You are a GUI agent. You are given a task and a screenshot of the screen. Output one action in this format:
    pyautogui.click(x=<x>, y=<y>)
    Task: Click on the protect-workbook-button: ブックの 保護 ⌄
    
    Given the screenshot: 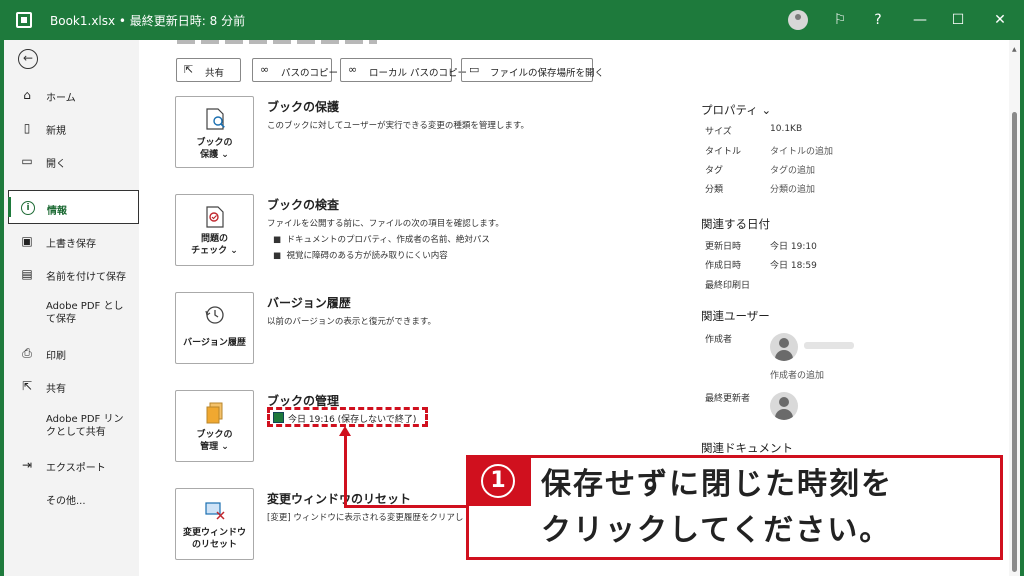 What is the action you would take?
    pyautogui.click(x=214, y=132)
    